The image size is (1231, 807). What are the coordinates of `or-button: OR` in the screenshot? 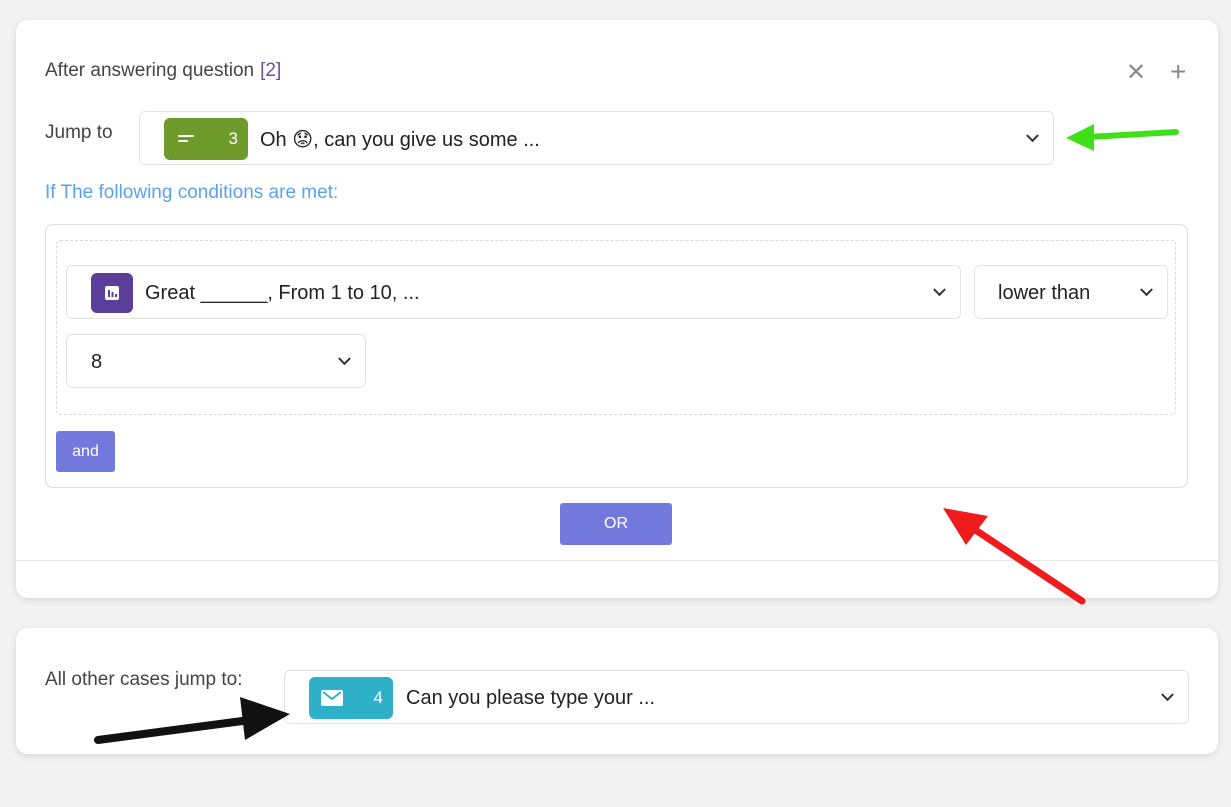 It's located at (616, 524).